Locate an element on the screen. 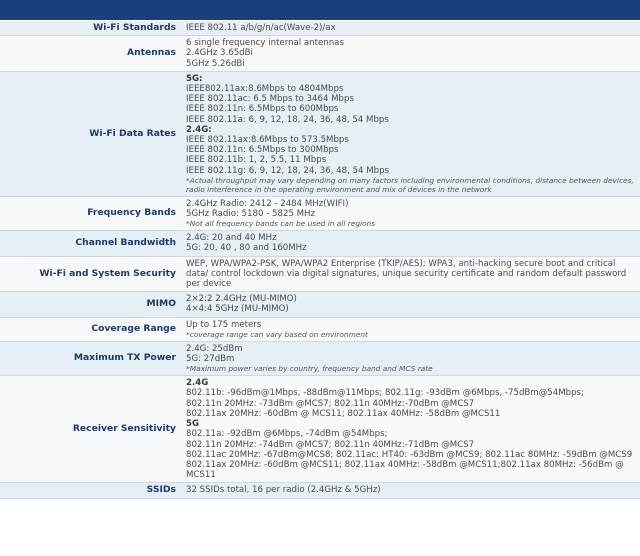 This screenshot has width=640, height=556. spec-value-line: IEEE 802.11ax:8.6Mbps to 573.5Mbps is located at coordinates (267, 140).